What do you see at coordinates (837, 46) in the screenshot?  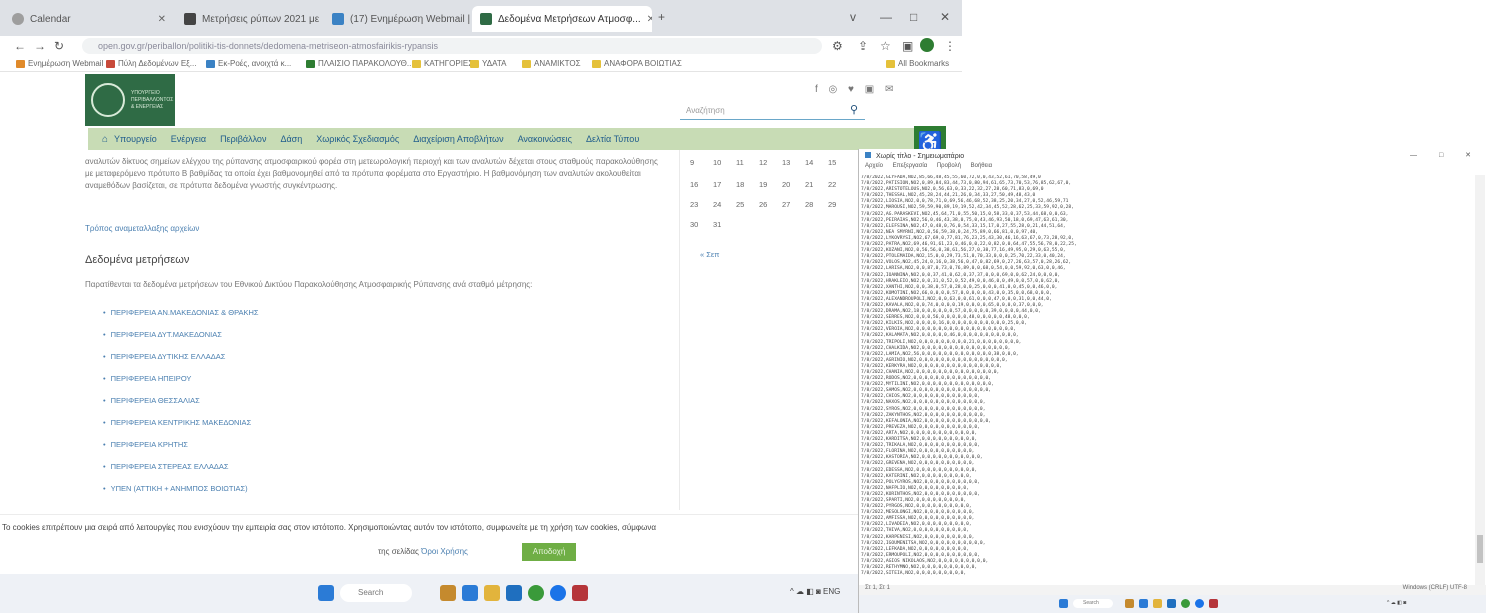 I see `extensions-icon: ⚙` at bounding box center [837, 46].